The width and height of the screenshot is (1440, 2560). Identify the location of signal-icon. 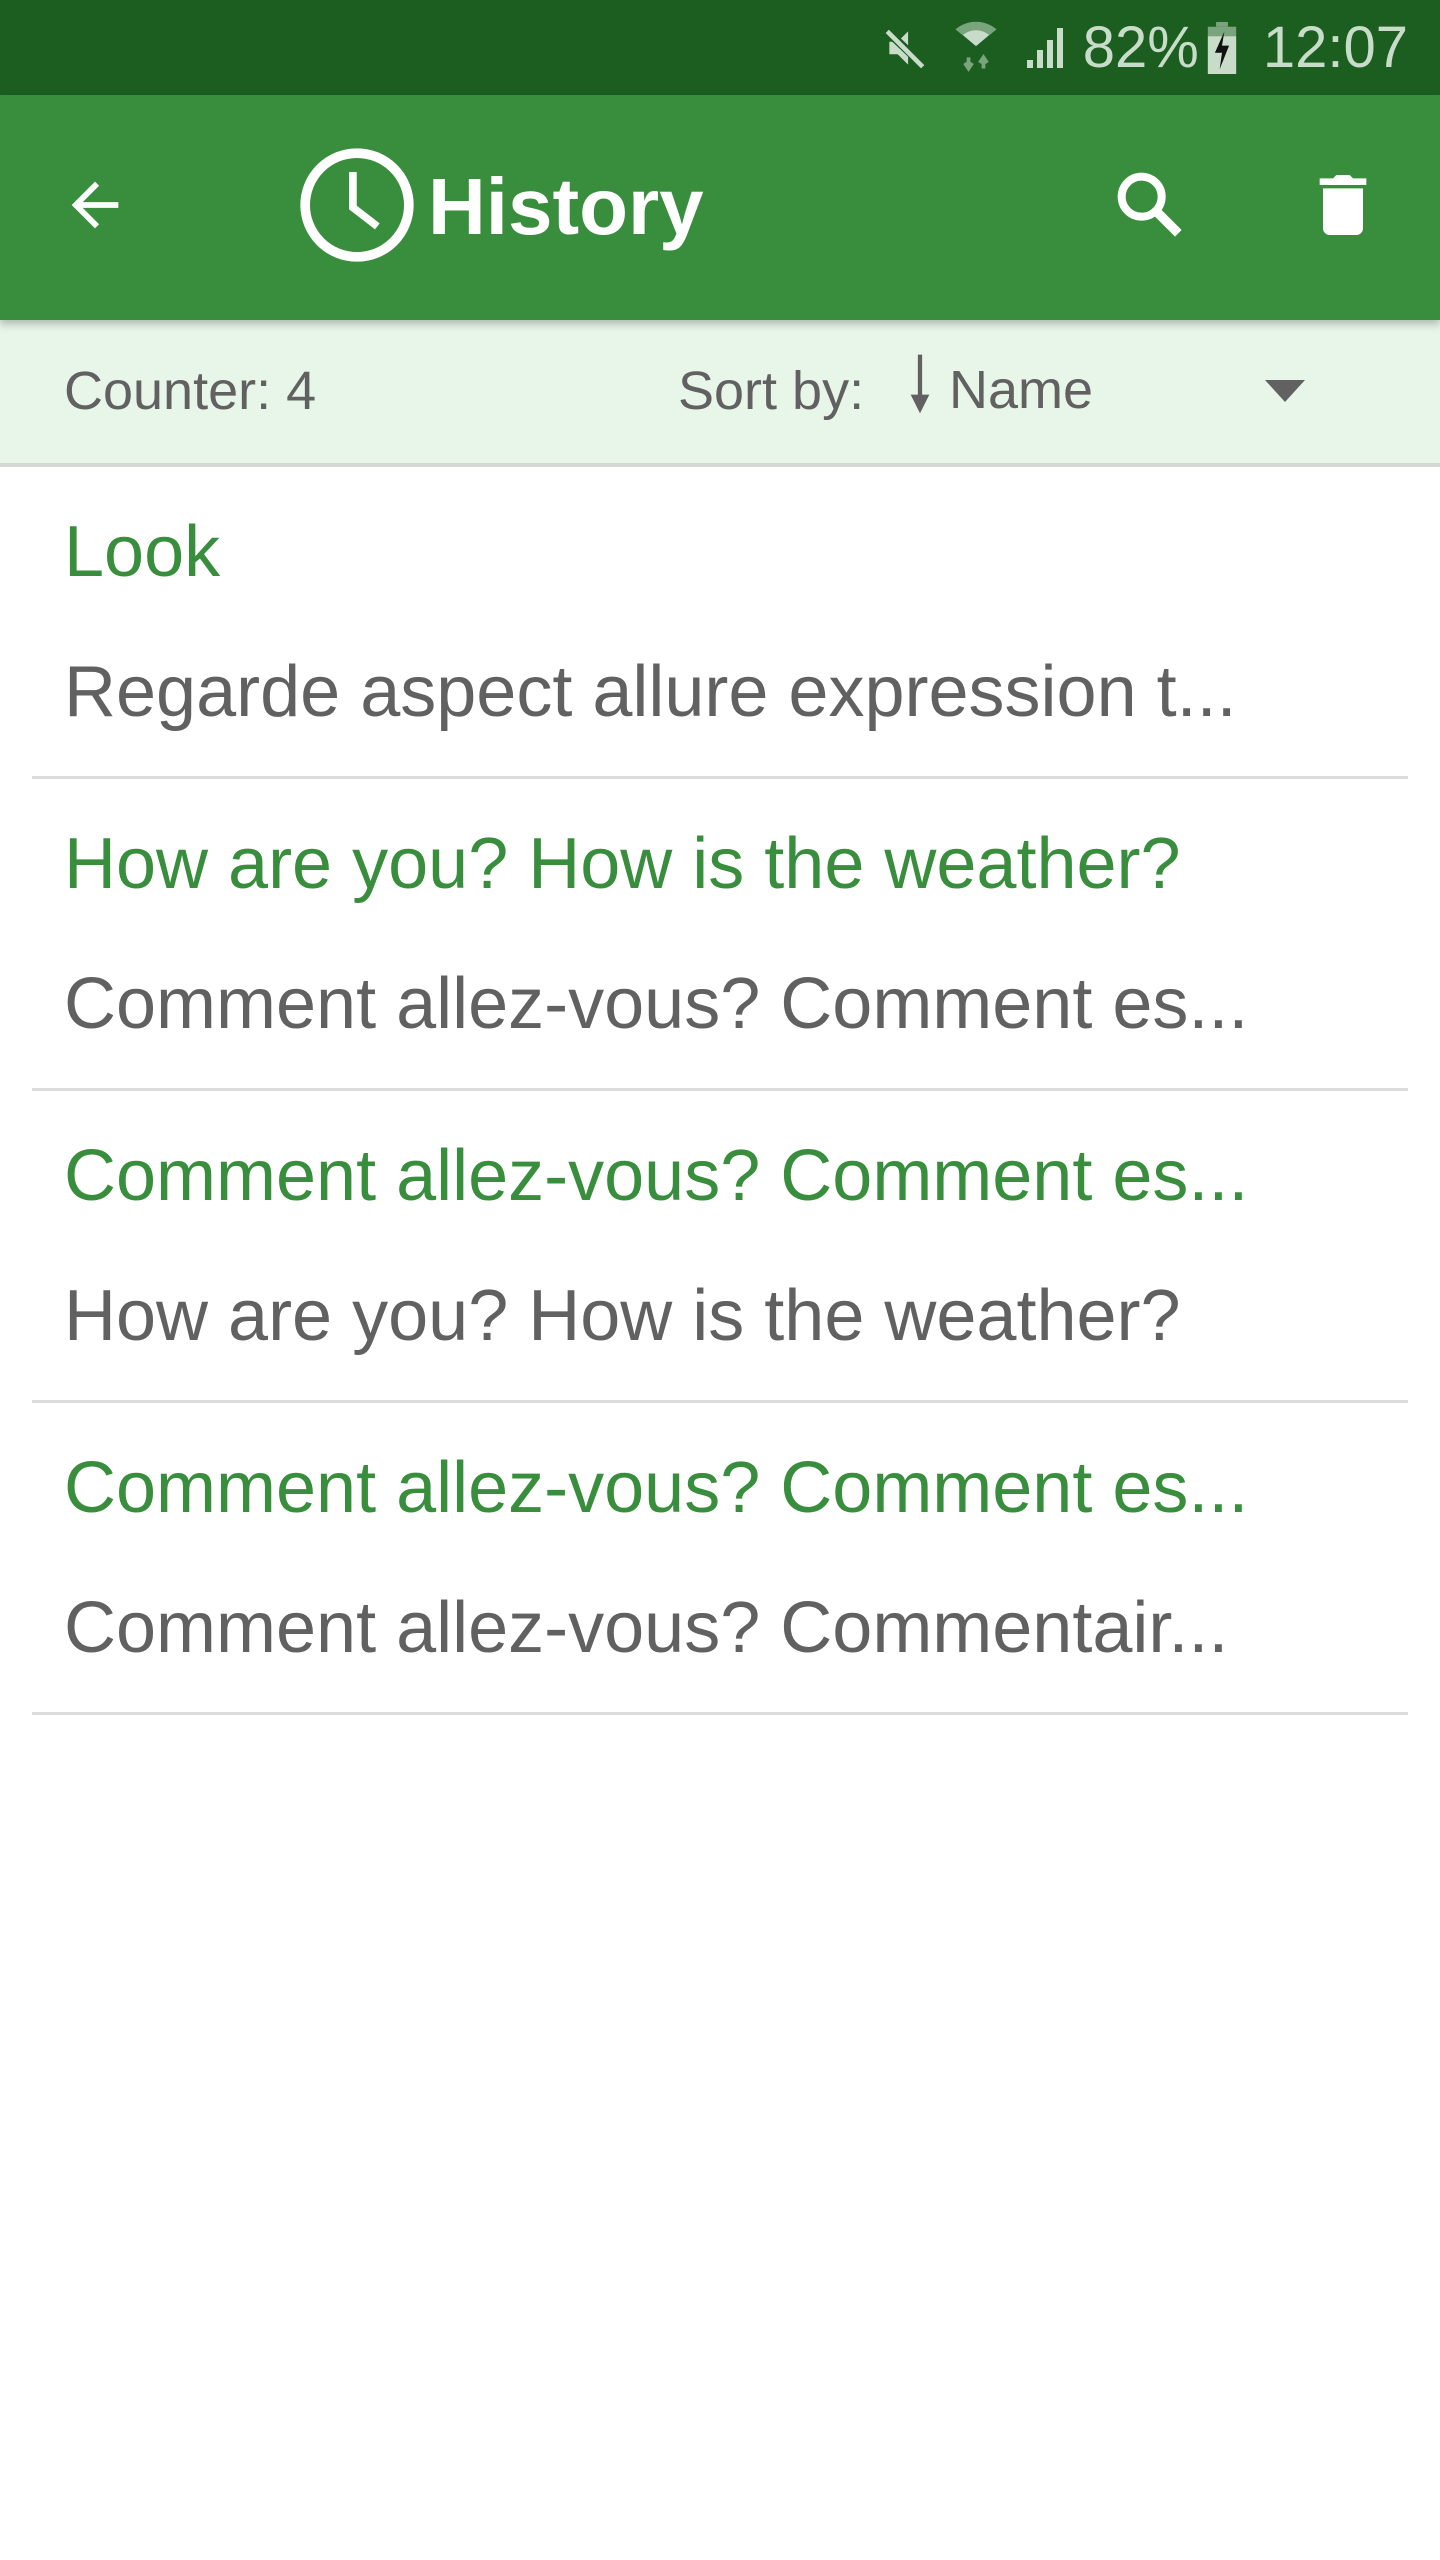
(1045, 48).